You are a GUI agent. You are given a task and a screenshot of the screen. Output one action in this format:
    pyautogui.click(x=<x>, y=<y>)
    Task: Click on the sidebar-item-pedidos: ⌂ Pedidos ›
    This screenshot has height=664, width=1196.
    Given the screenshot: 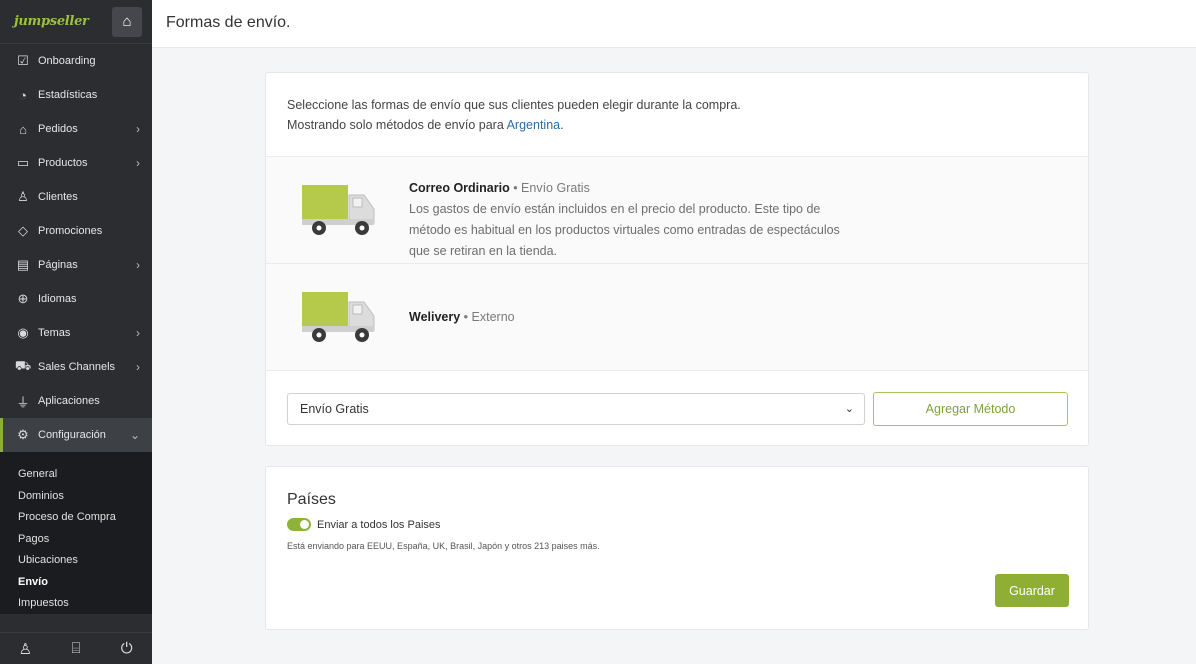 What is the action you would take?
    pyautogui.click(x=76, y=129)
    